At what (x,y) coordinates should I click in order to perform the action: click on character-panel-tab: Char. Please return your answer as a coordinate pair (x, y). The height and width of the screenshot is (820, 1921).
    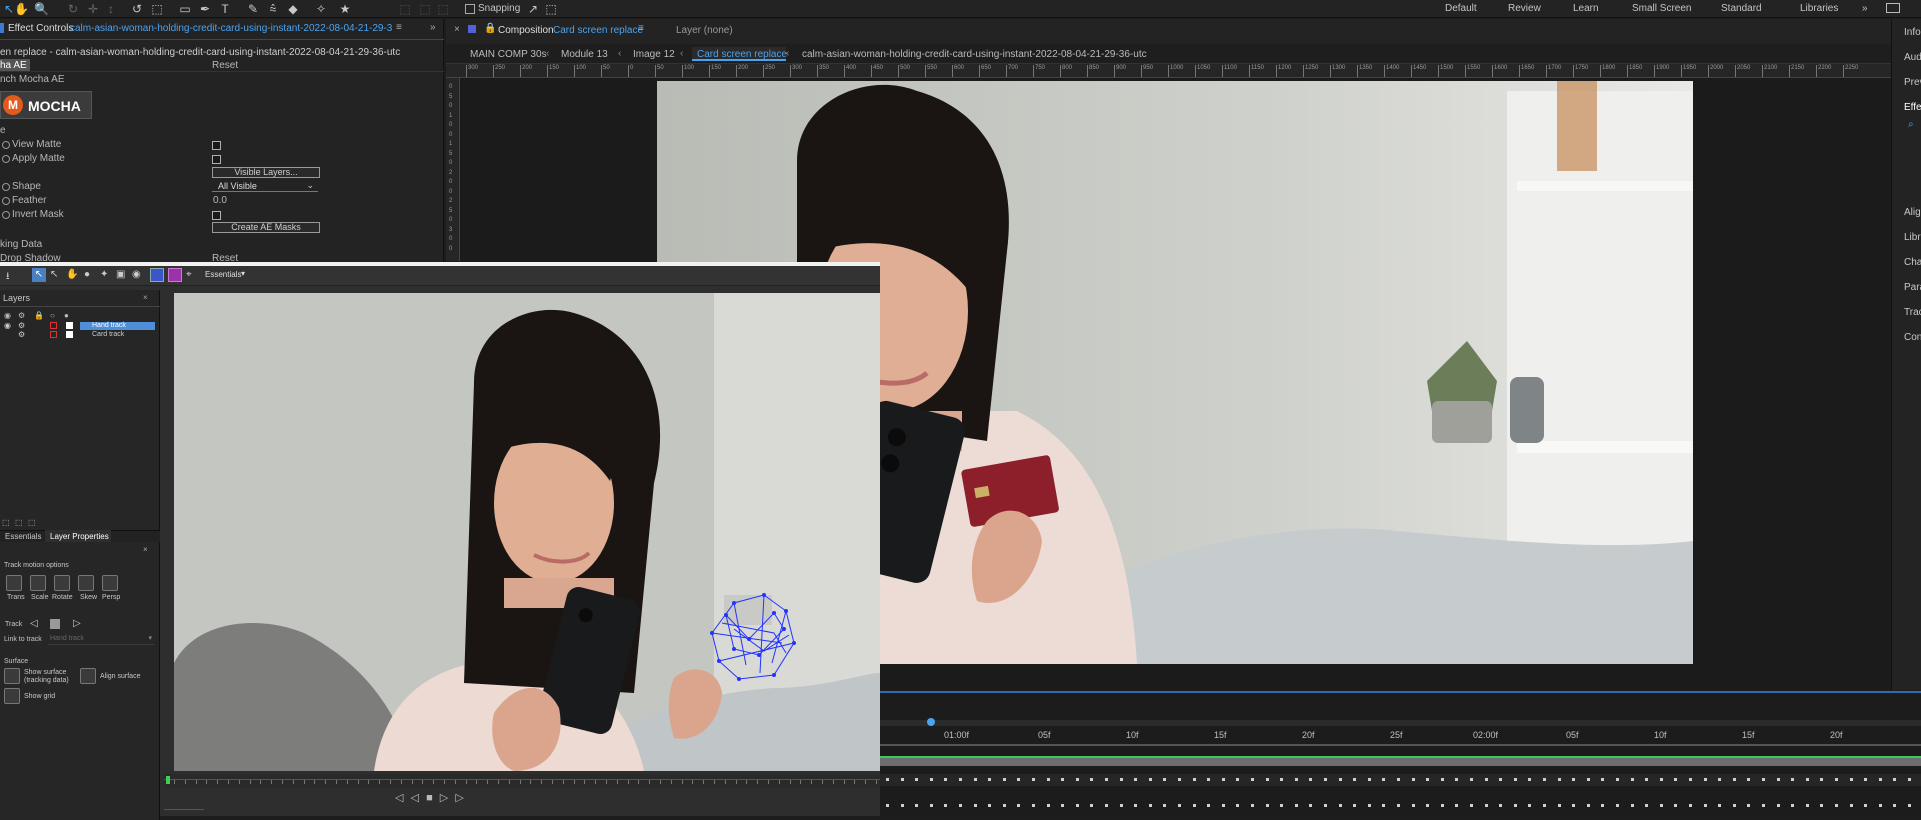
    Looking at the image, I should click on (1912, 262).